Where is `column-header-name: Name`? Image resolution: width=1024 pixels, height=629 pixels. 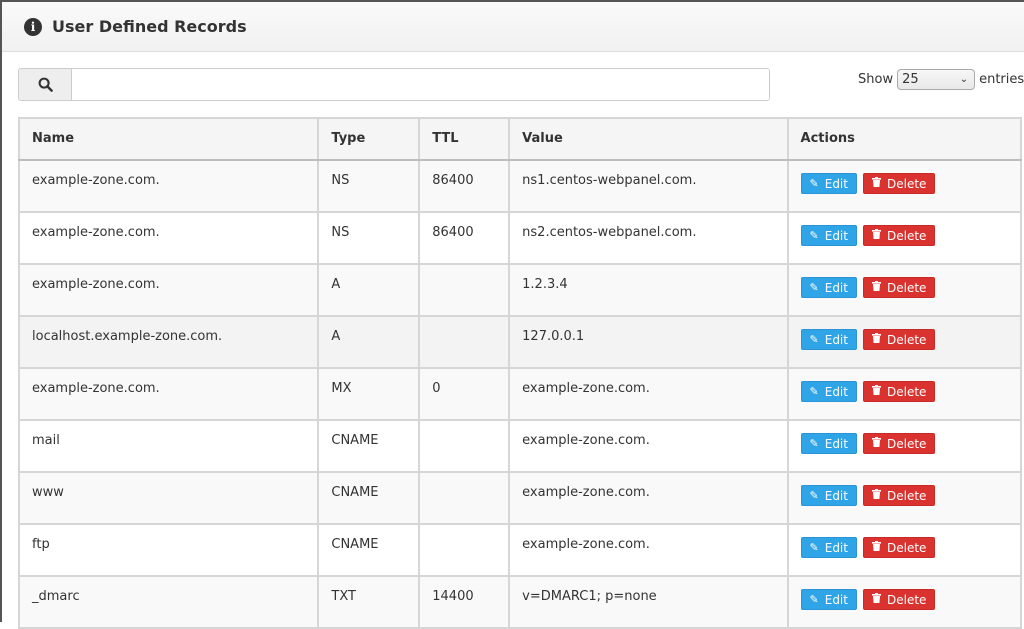 column-header-name: Name is located at coordinates (168, 139).